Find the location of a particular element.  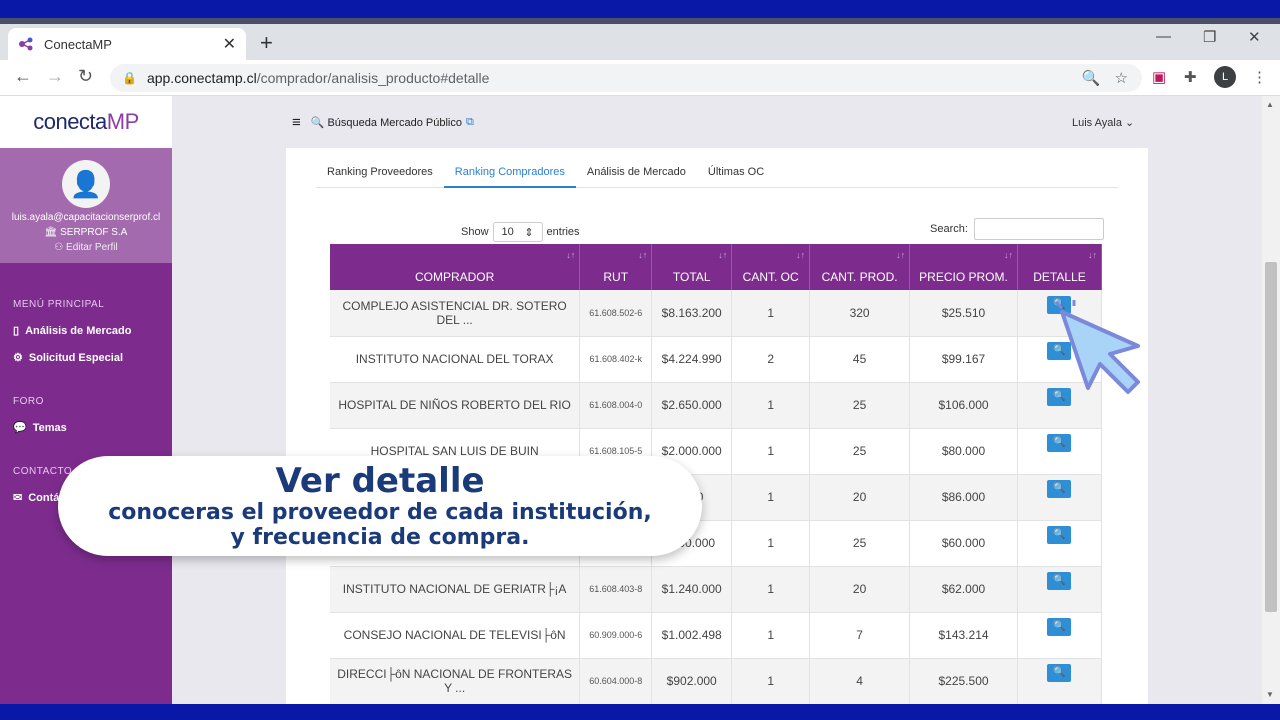

search-icon: 🔍 is located at coordinates (317, 123).